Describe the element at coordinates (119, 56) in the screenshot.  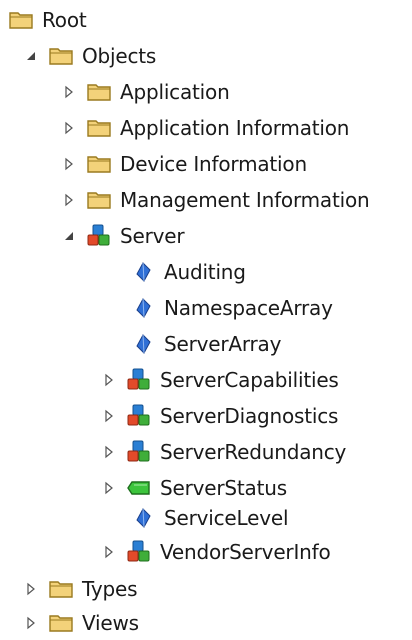
I see `tree-node-label: Objects` at that location.